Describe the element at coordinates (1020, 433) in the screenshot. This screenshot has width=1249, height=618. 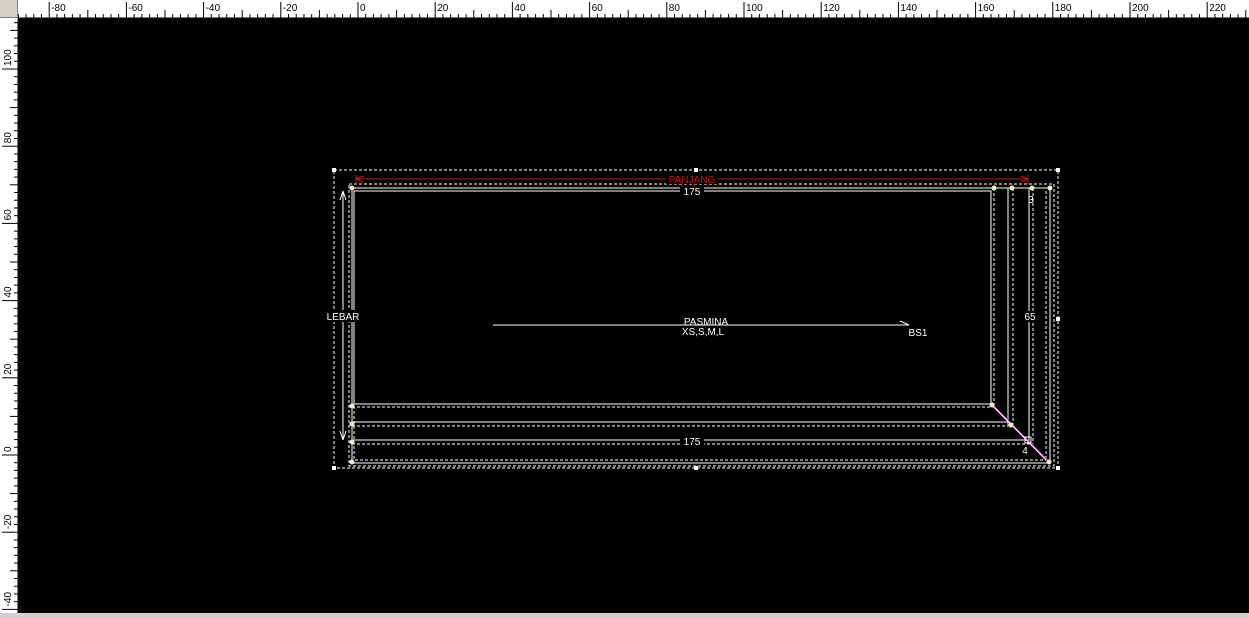
I see `corner-seam-inner` at that location.